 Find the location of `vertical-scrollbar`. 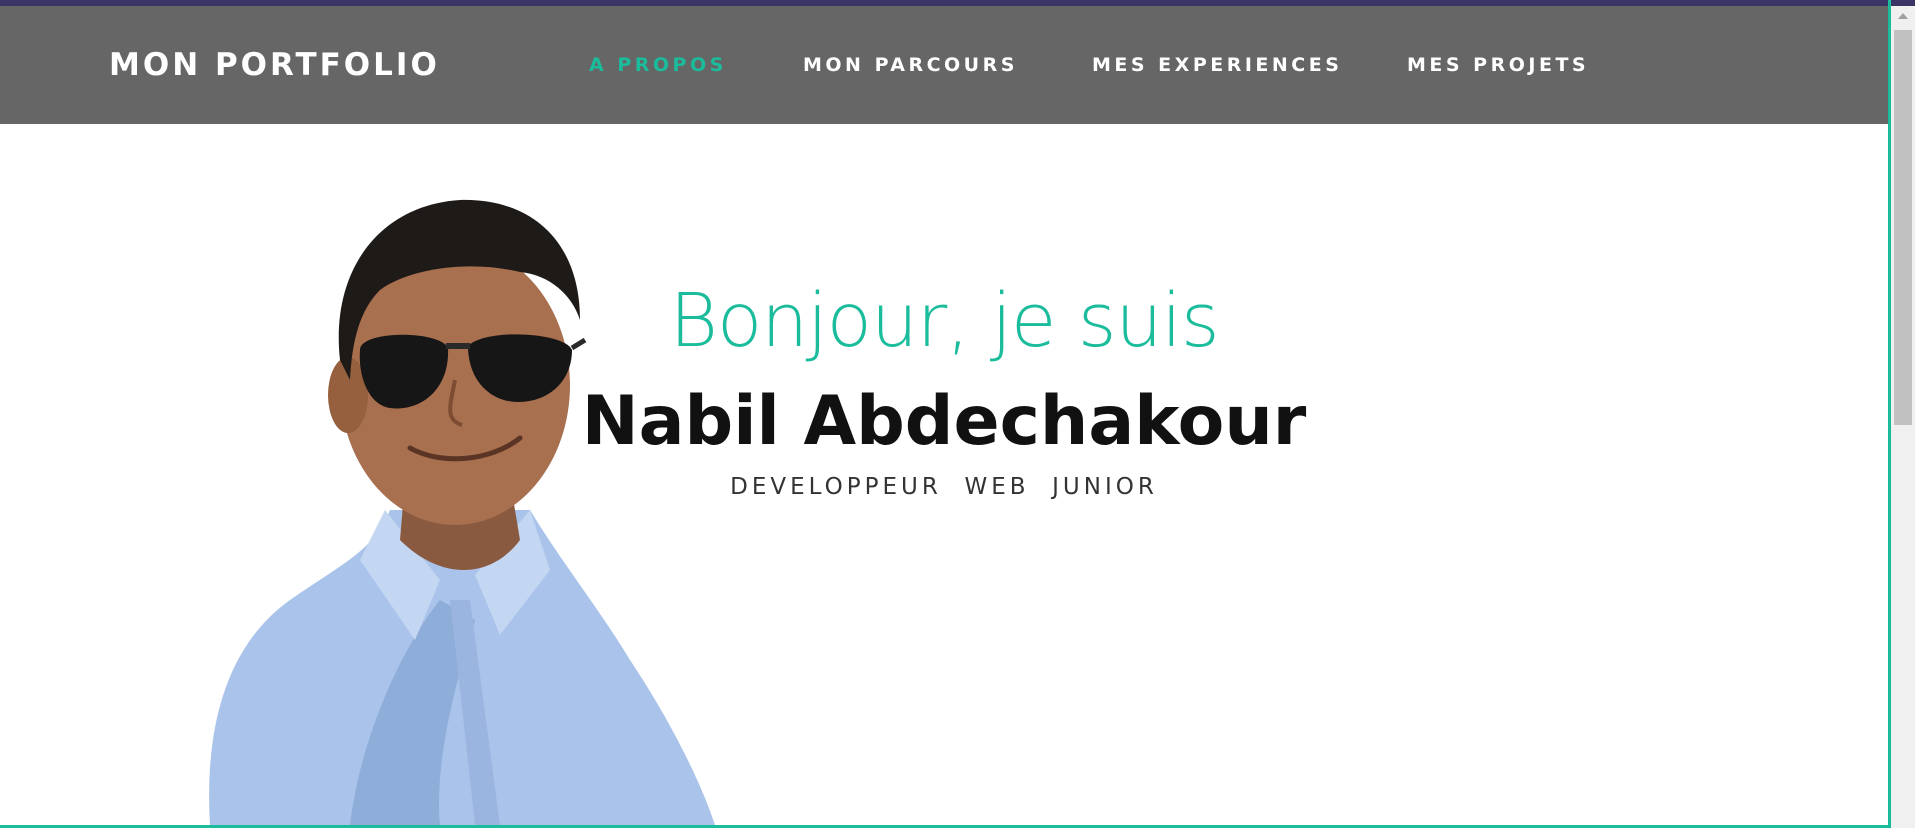

vertical-scrollbar is located at coordinates (1903, 417).